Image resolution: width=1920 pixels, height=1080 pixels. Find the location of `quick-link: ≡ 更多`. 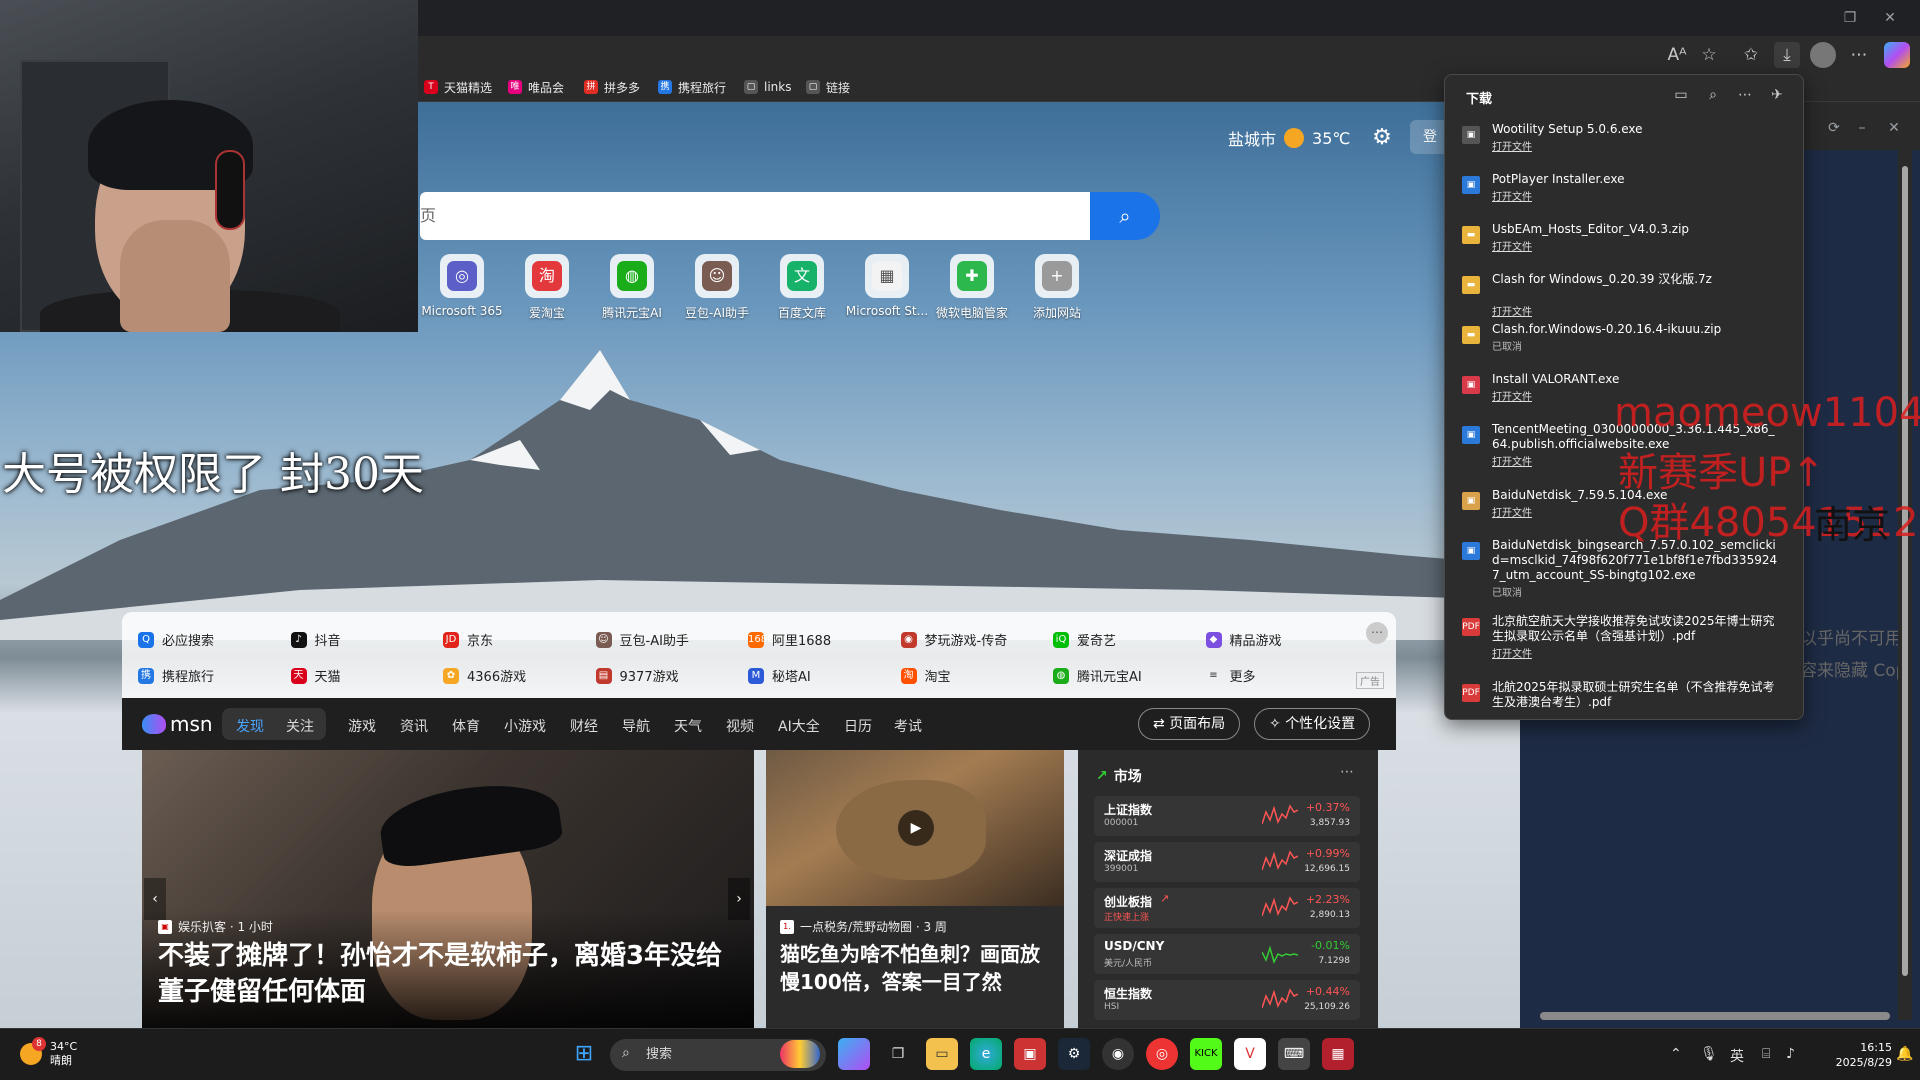

quick-link: ≡ 更多 is located at coordinates (1230, 676).